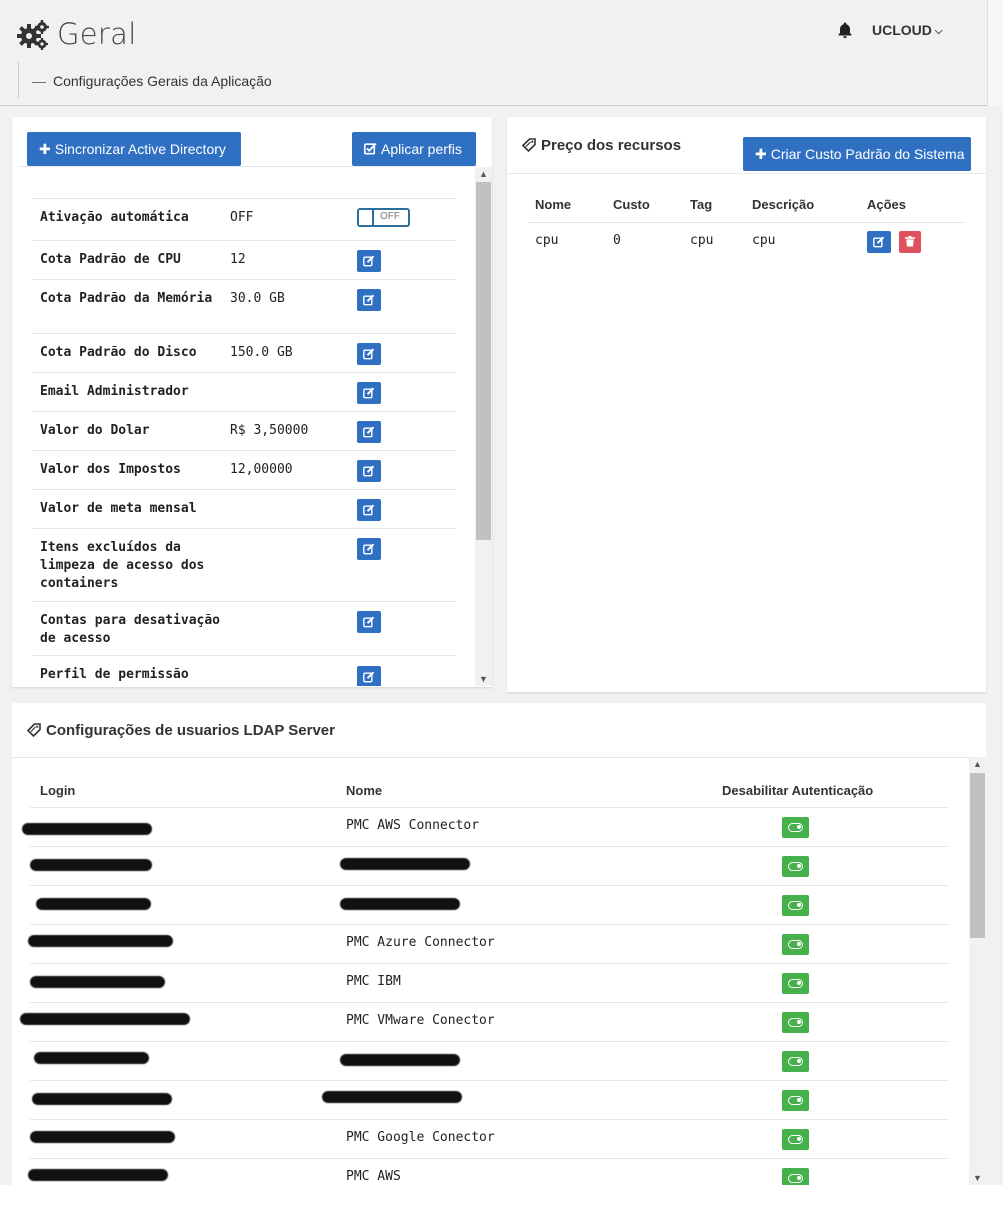 The height and width of the screenshot is (1225, 1003). Describe the element at coordinates (489, 982) in the screenshot. I see `table-row: PMC IBM` at that location.